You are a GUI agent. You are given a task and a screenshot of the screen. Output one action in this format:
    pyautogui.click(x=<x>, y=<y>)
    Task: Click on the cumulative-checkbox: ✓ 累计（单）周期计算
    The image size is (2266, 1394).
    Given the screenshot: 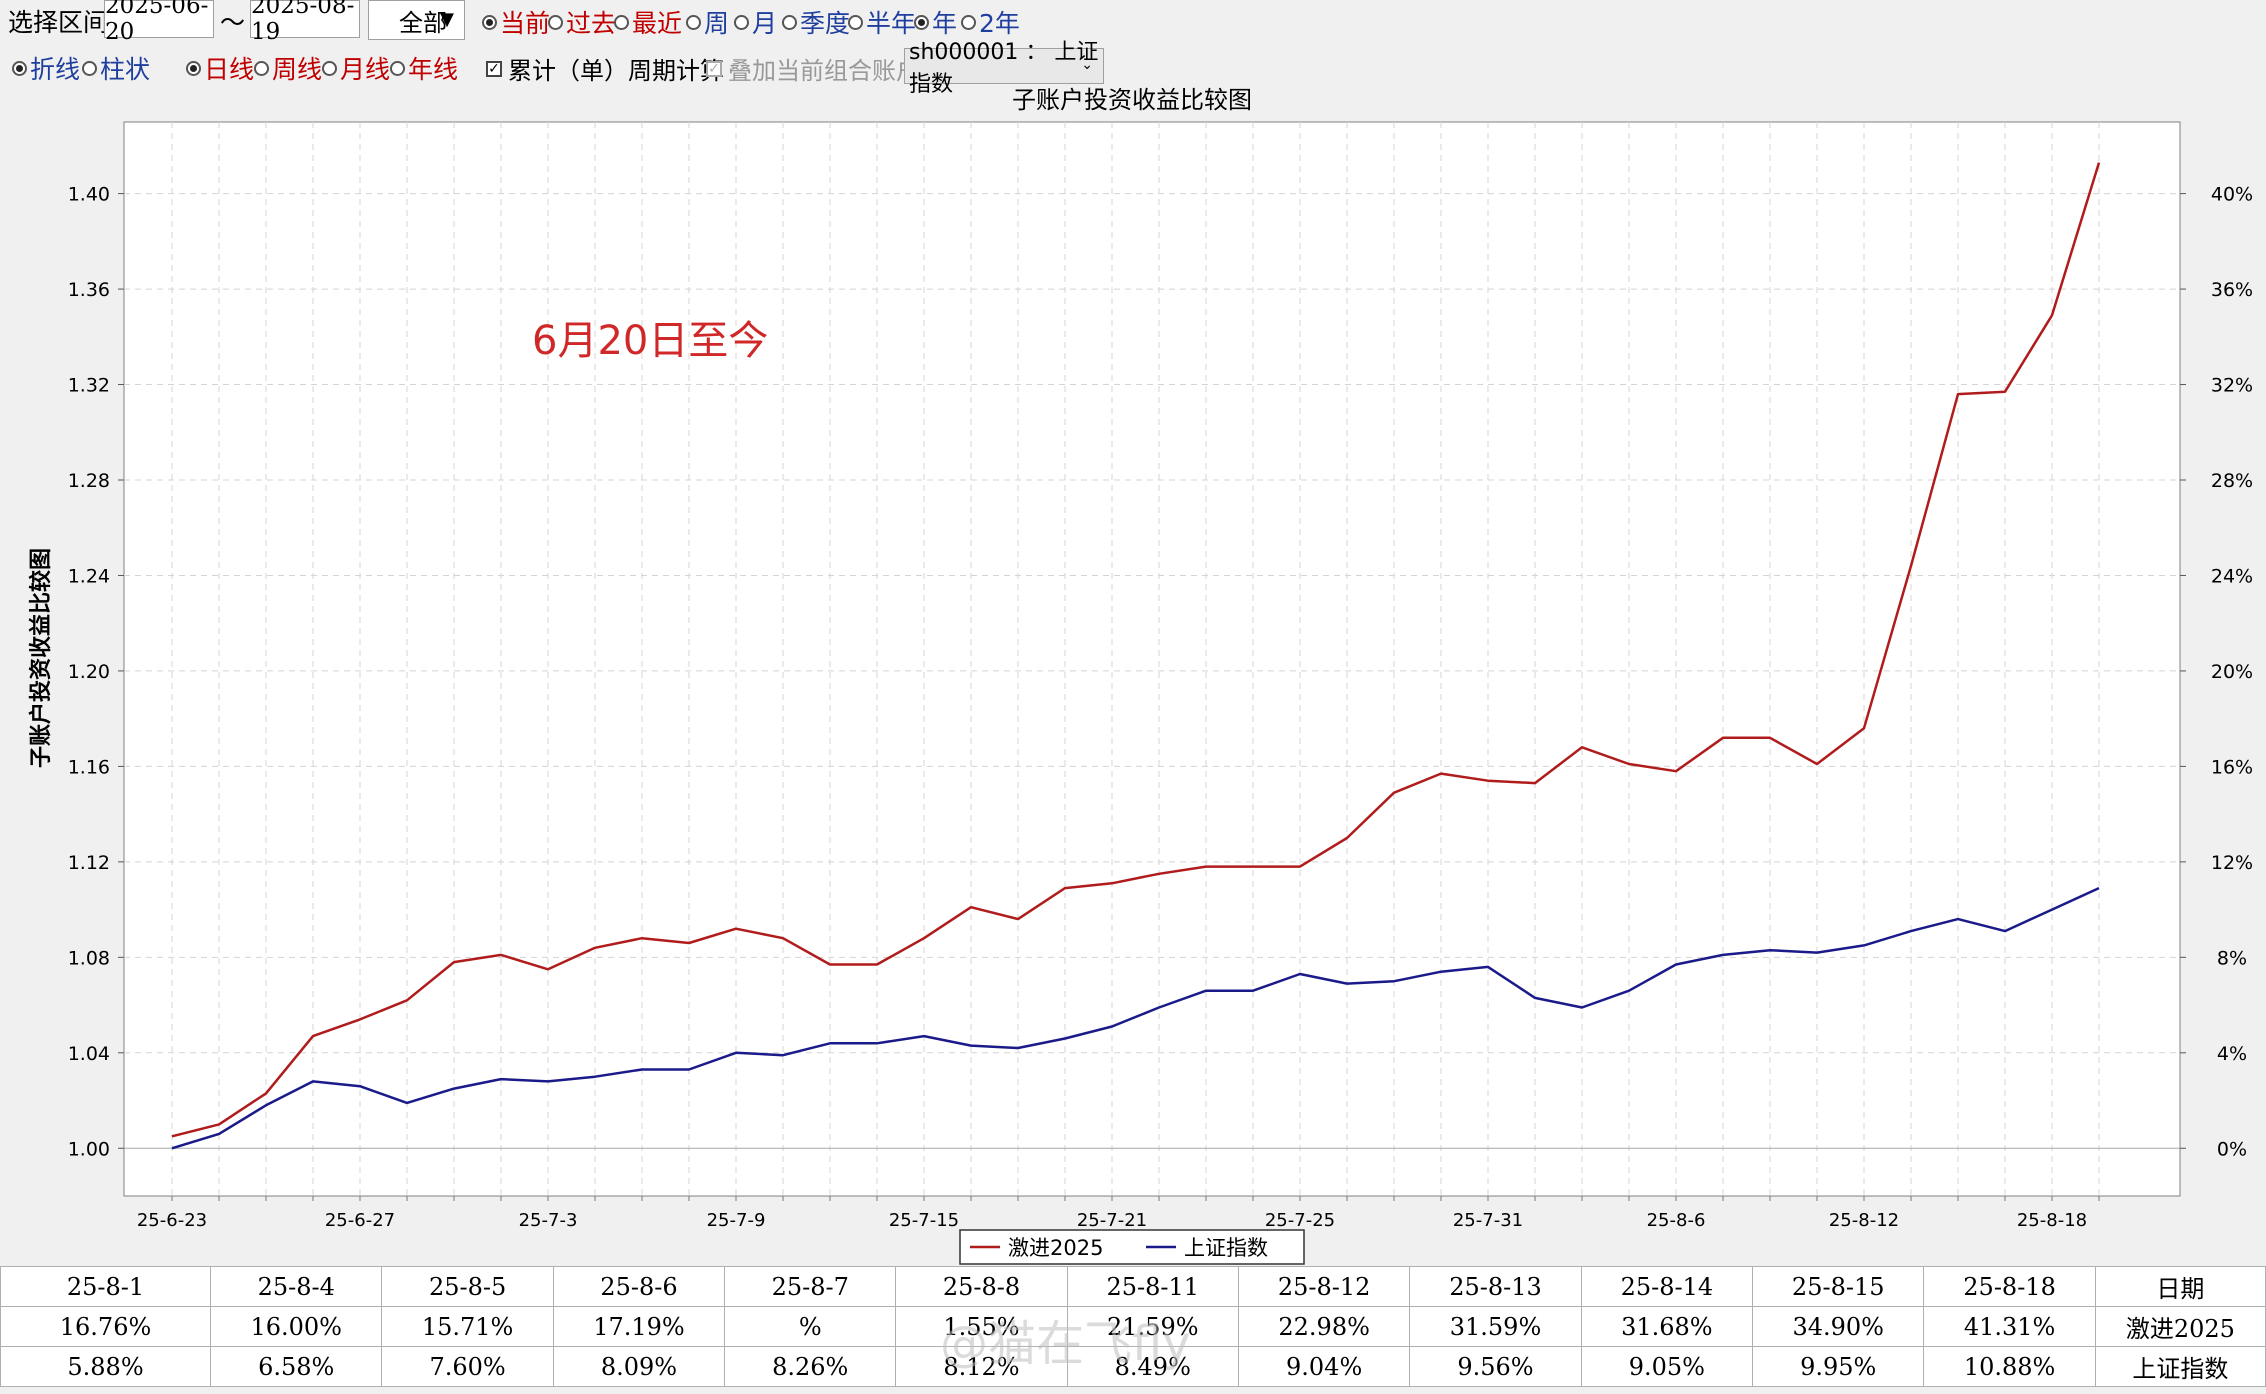 What is the action you would take?
    pyautogui.click(x=605, y=68)
    